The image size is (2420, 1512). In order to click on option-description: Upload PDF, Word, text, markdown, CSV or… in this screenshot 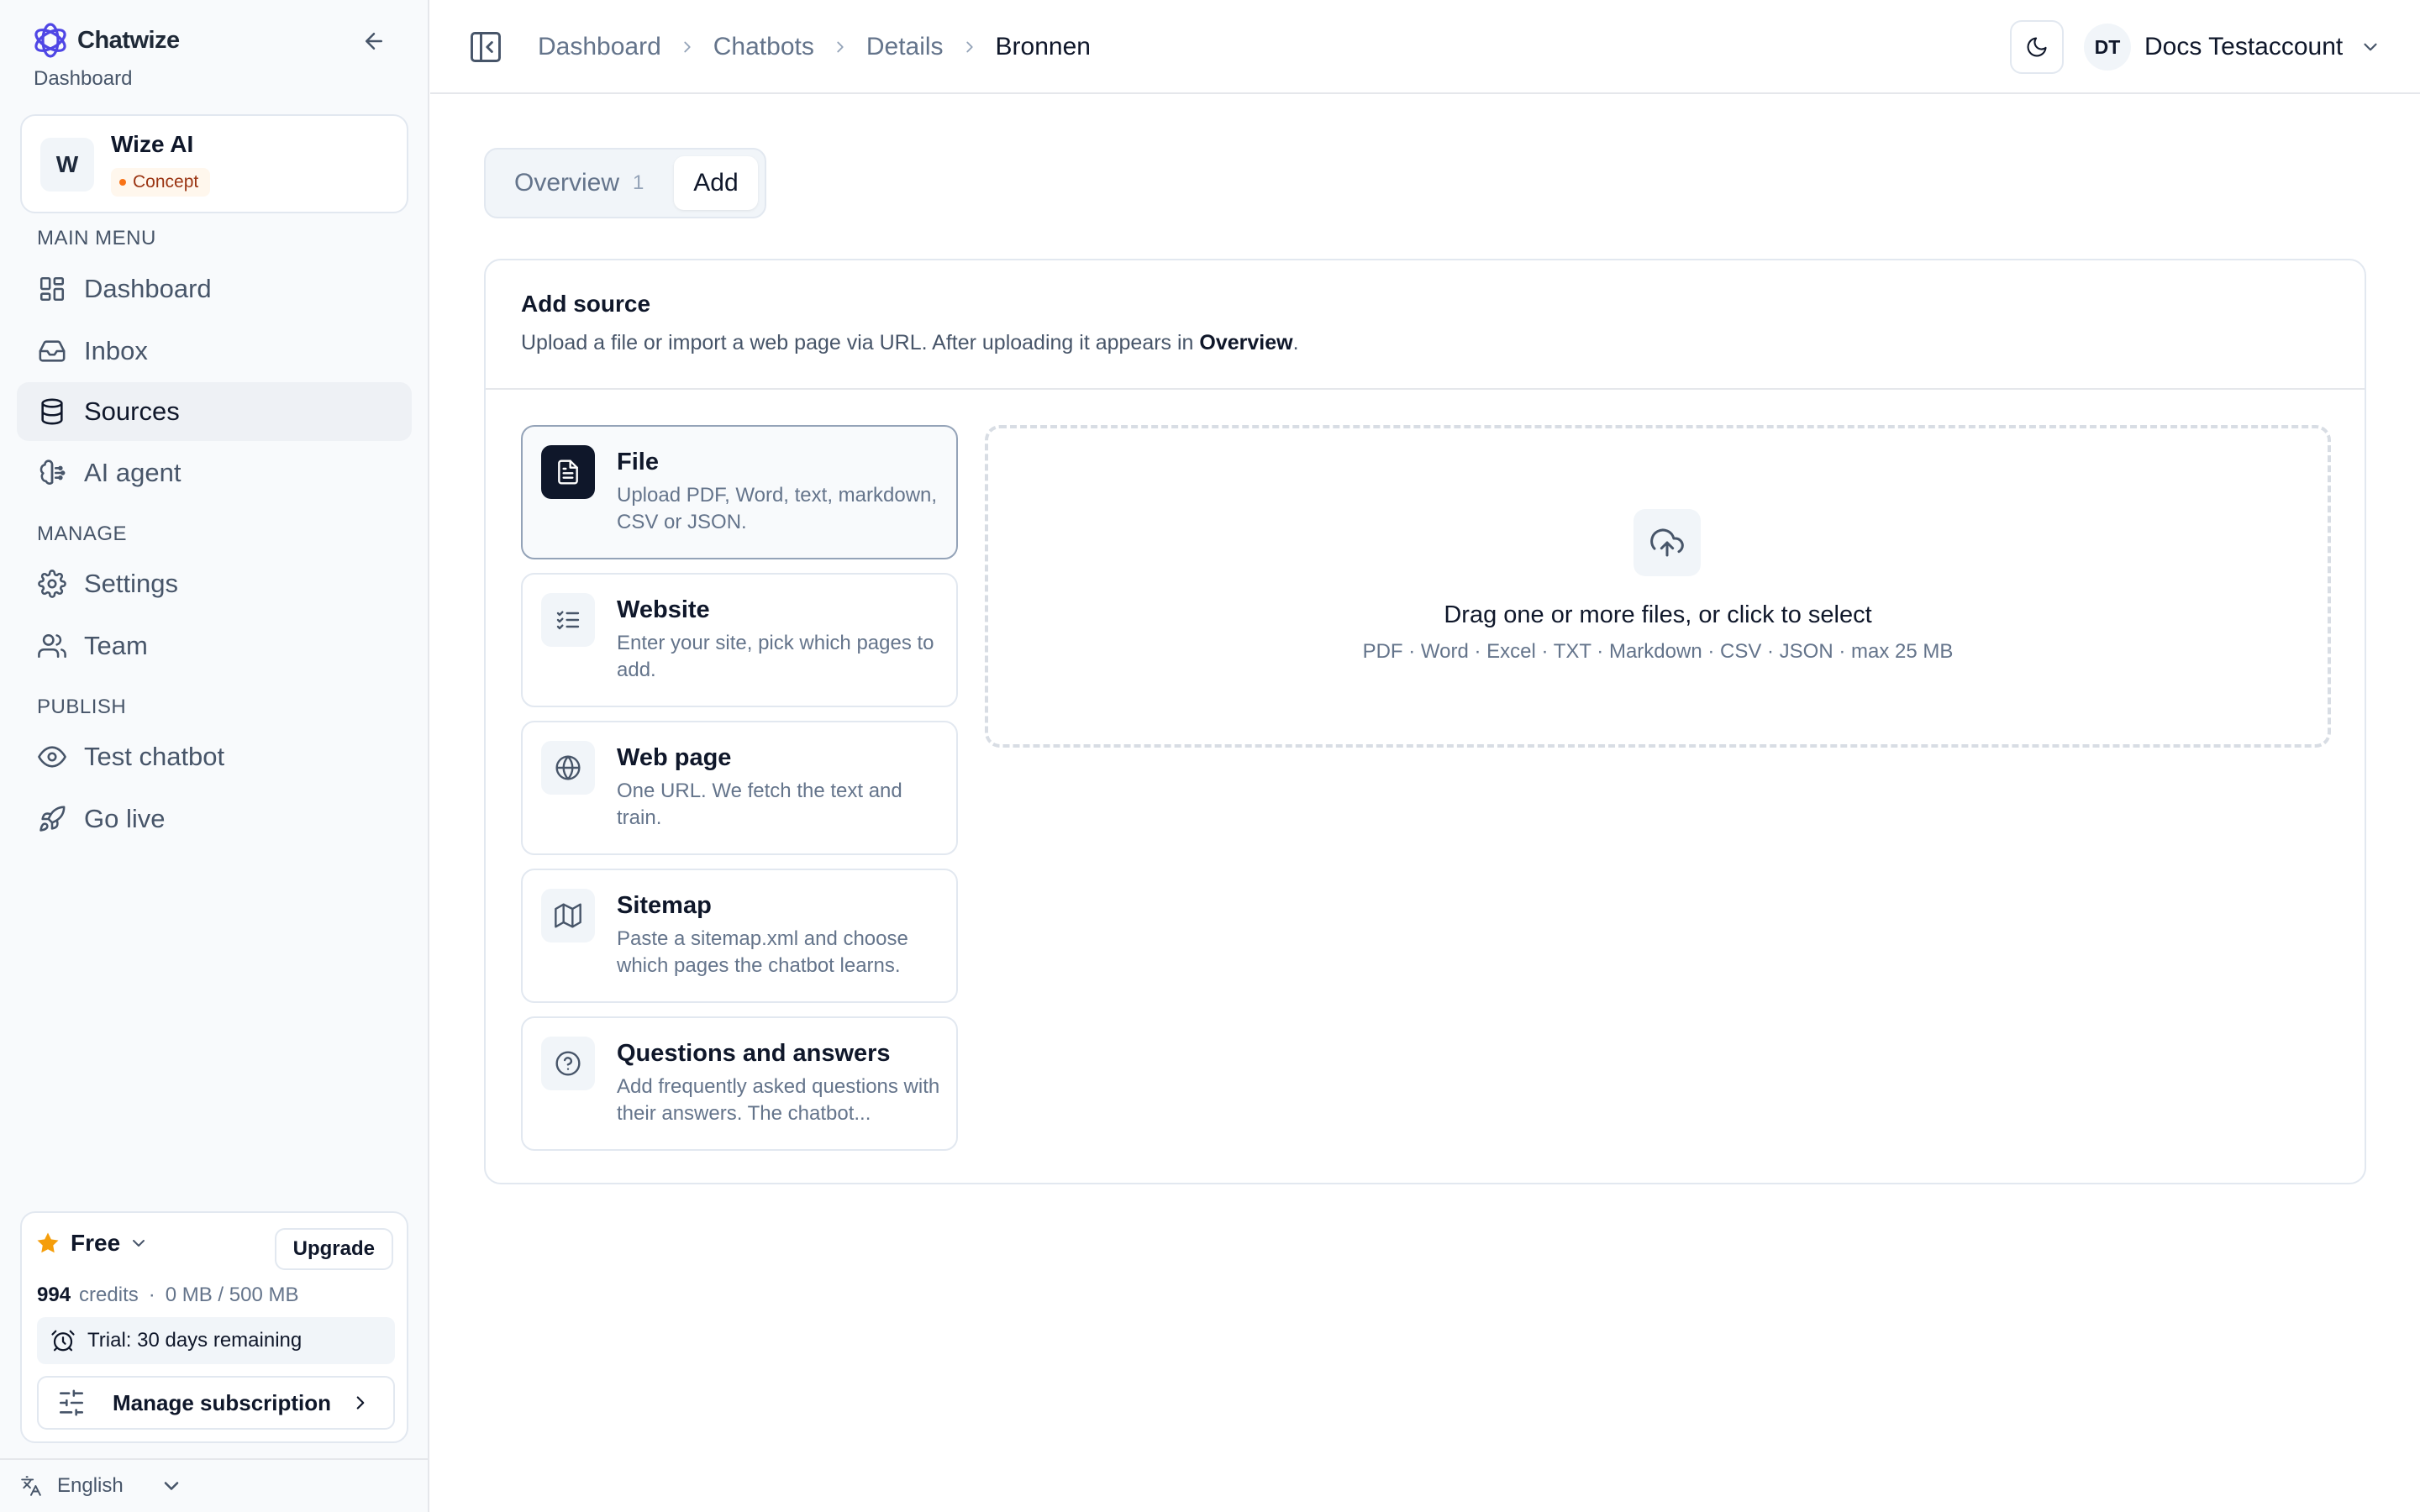, I will do `click(778, 508)`.